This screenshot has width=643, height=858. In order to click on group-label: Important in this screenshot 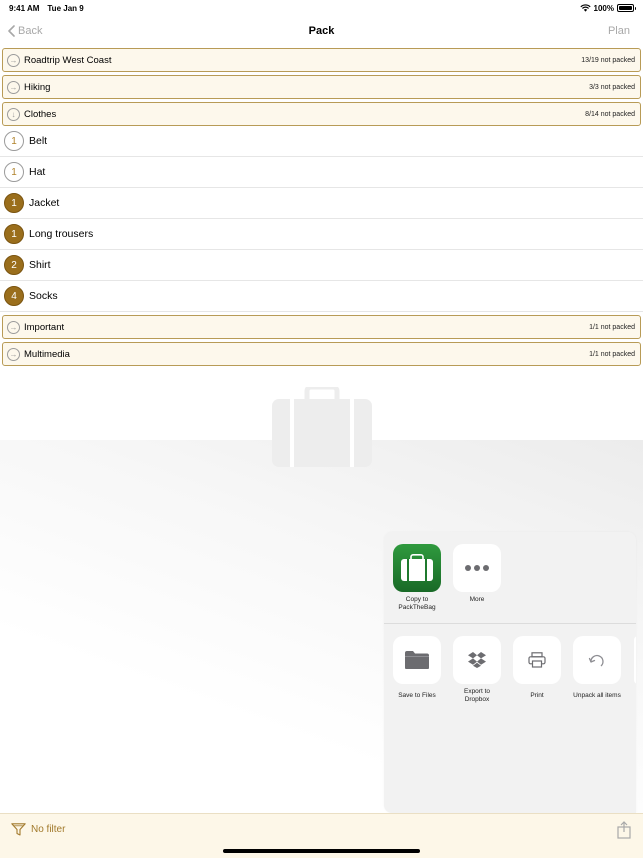, I will do `click(44, 327)`.